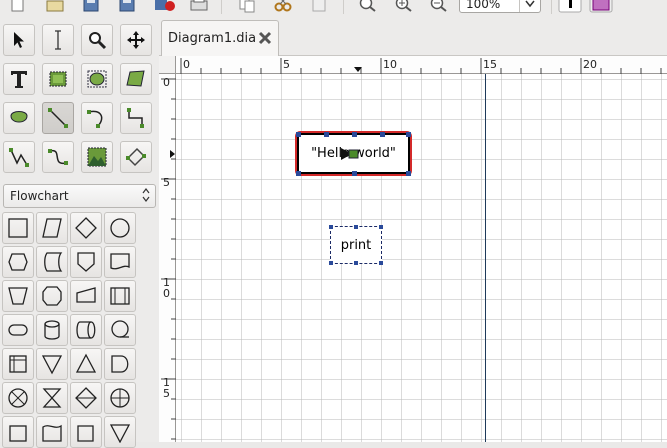  I want to click on magnetic-disk-shape, so click(52, 330).